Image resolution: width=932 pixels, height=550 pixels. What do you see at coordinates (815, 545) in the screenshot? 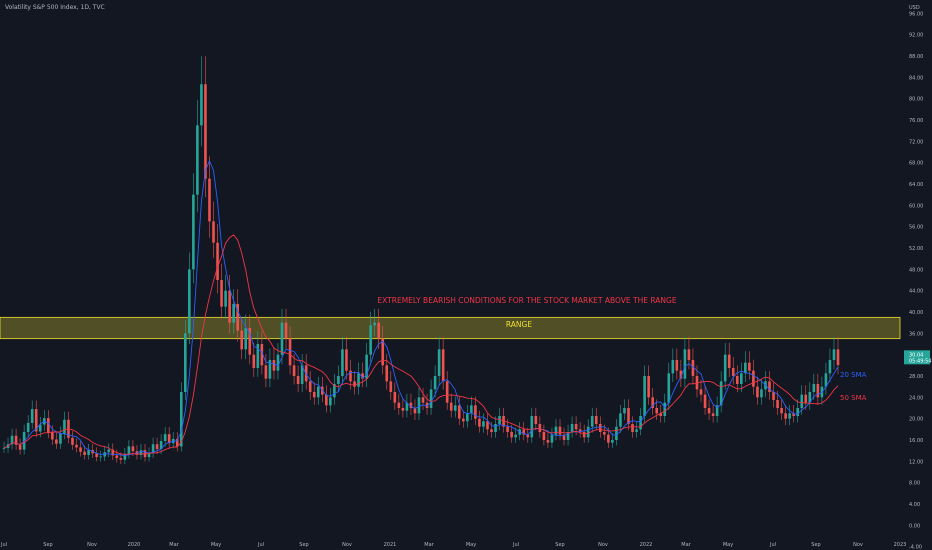
I see `x-tick-label: Sep` at bounding box center [815, 545].